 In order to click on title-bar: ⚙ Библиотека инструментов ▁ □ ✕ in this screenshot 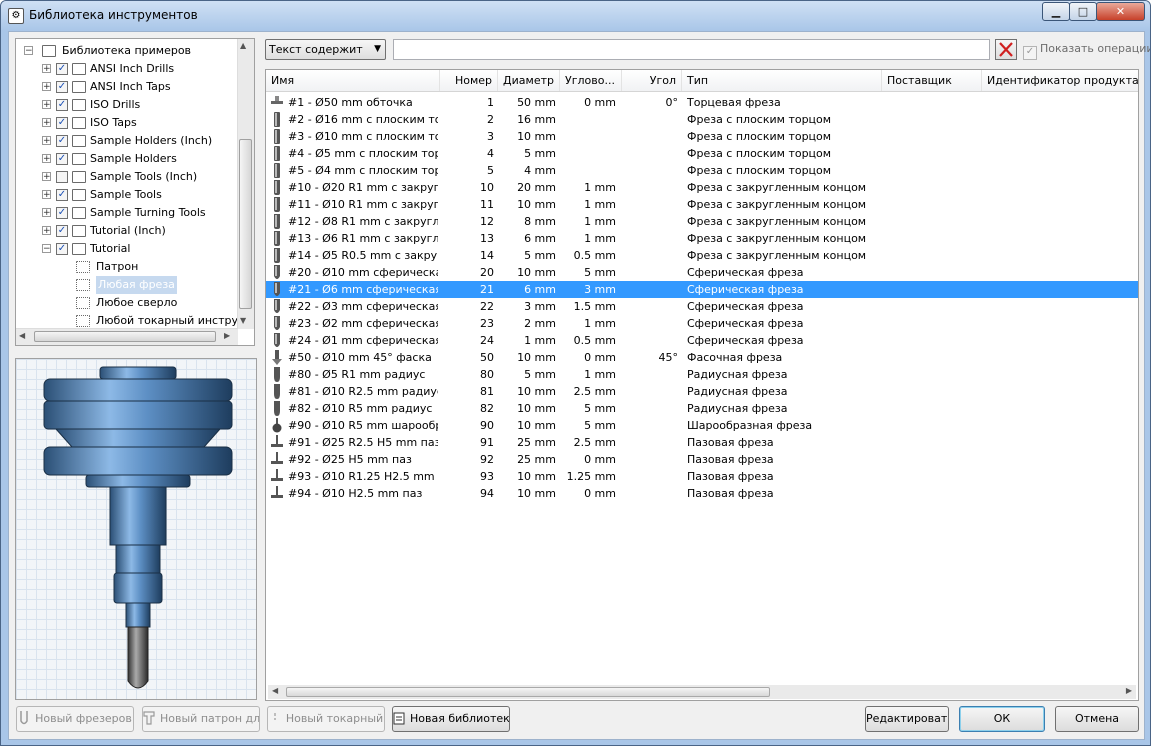, I will do `click(575, 16)`.